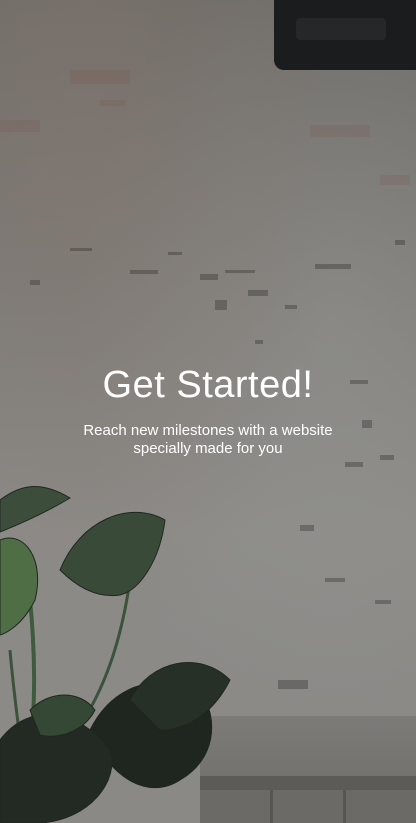 The height and width of the screenshot is (823, 416). What do you see at coordinates (208, 448) in the screenshot?
I see `hero-subtitle-line-2: specially made for you` at bounding box center [208, 448].